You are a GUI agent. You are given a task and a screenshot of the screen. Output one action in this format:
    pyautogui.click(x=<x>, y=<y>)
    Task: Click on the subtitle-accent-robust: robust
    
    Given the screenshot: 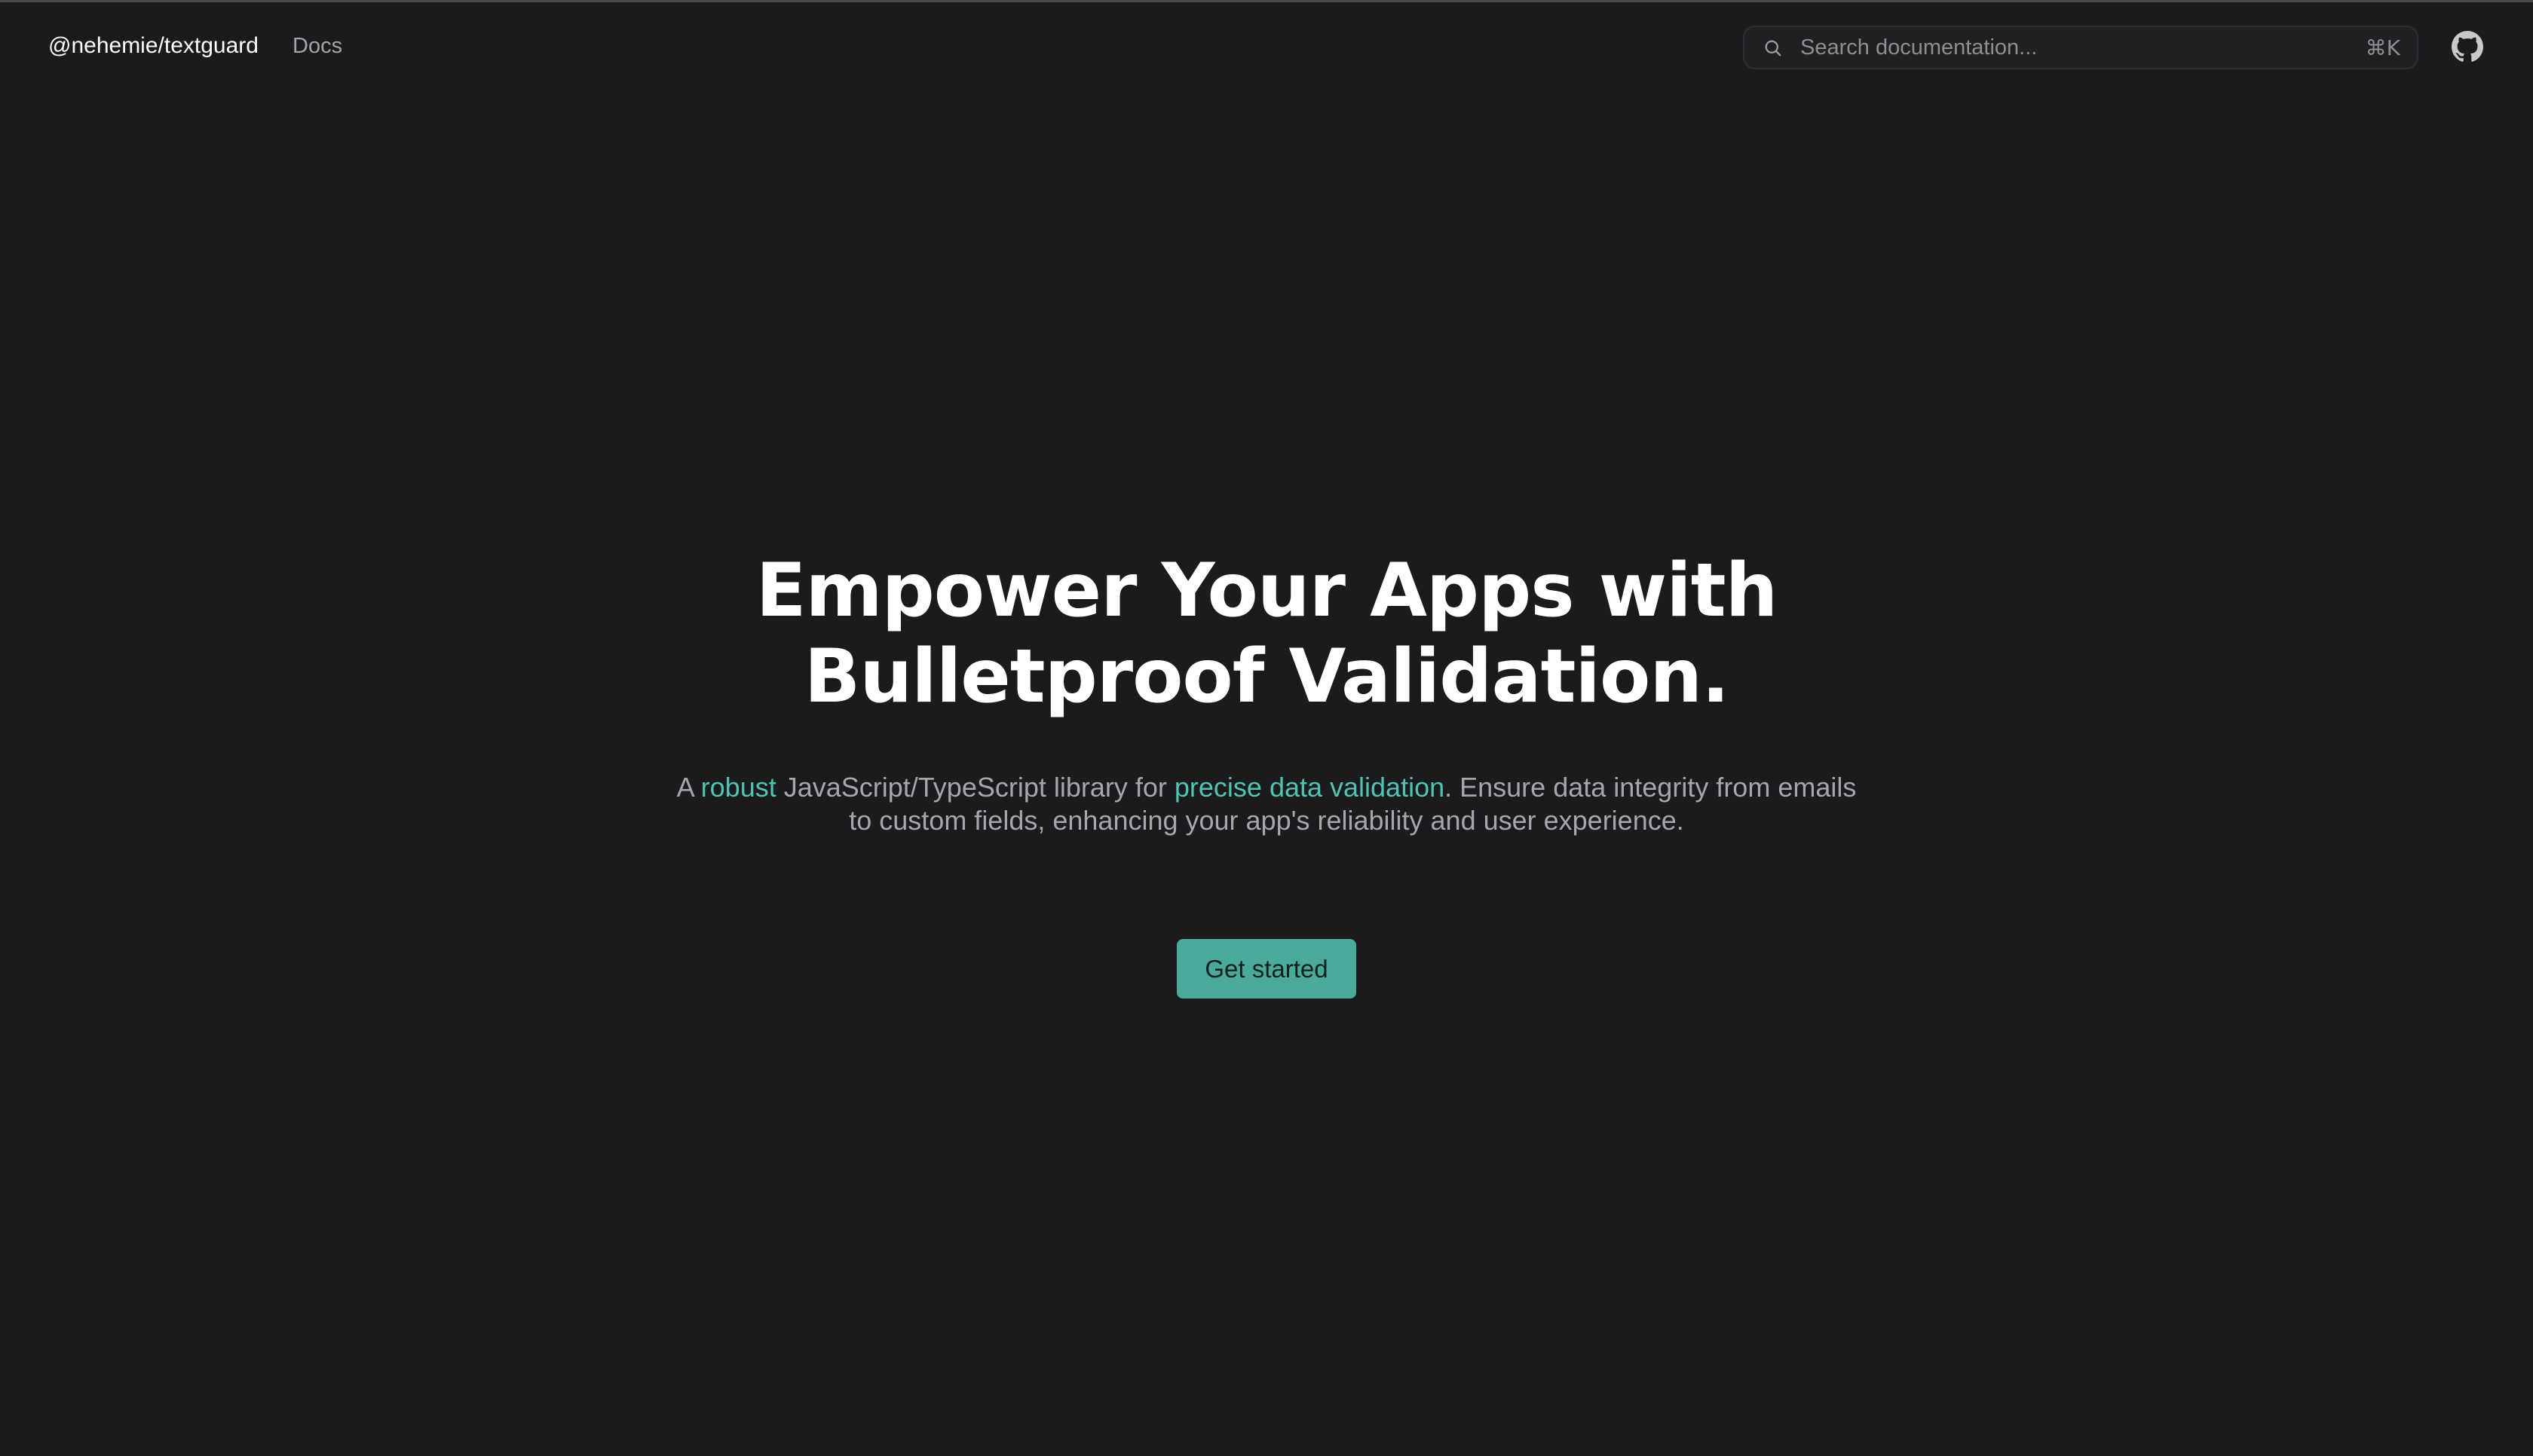 What is the action you would take?
    pyautogui.click(x=738, y=787)
    